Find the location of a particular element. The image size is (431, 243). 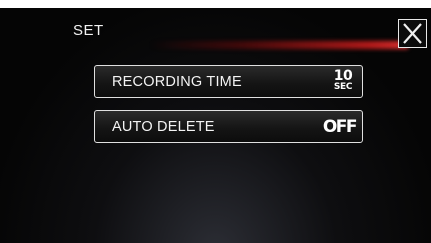

recording-time-value-unit: SEC is located at coordinates (343, 87).